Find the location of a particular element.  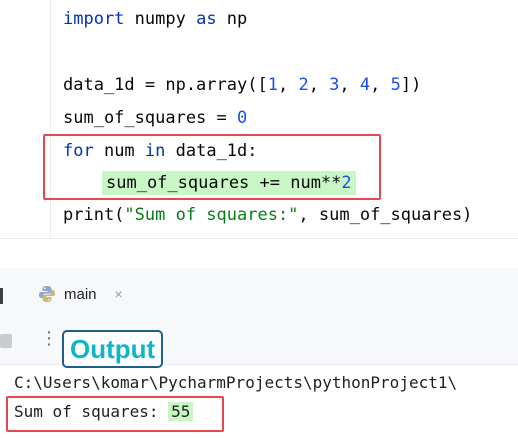

output-annotation-badge: Output is located at coordinates (113, 349).